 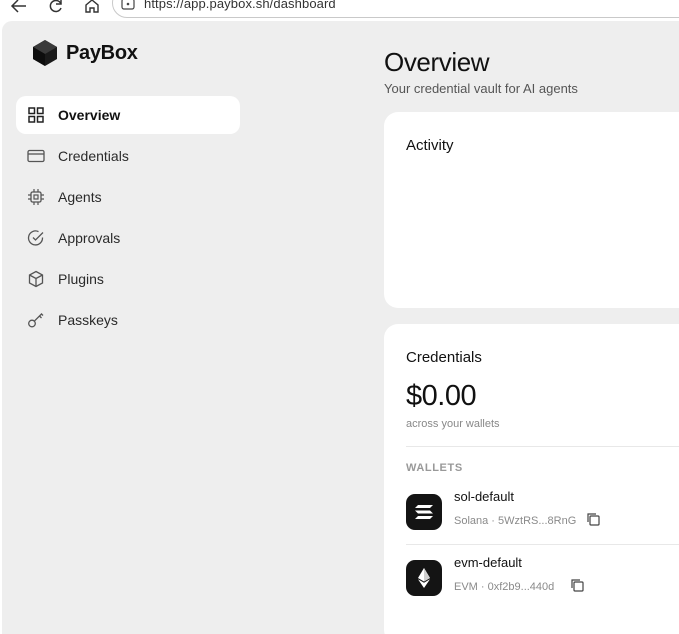 I want to click on browser-toolbar: https://app.paybox.sh/dashboard, so click(x=339, y=9).